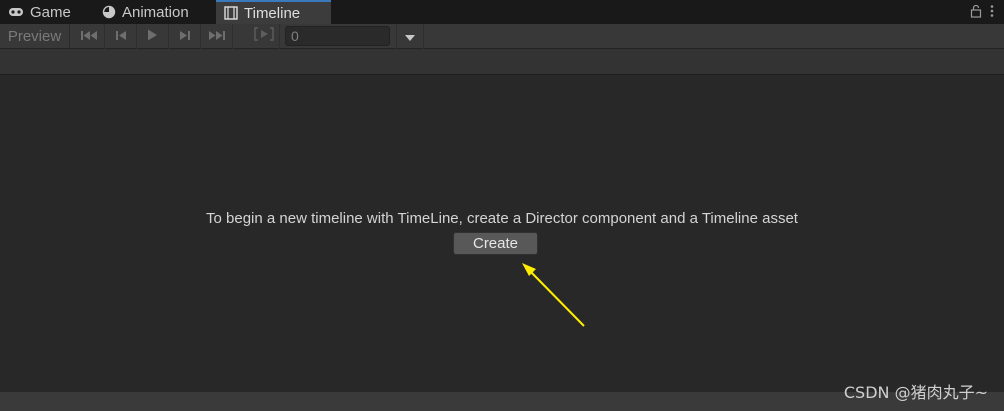 This screenshot has width=1004, height=411. I want to click on tab-game-label: Game, so click(50, 12).